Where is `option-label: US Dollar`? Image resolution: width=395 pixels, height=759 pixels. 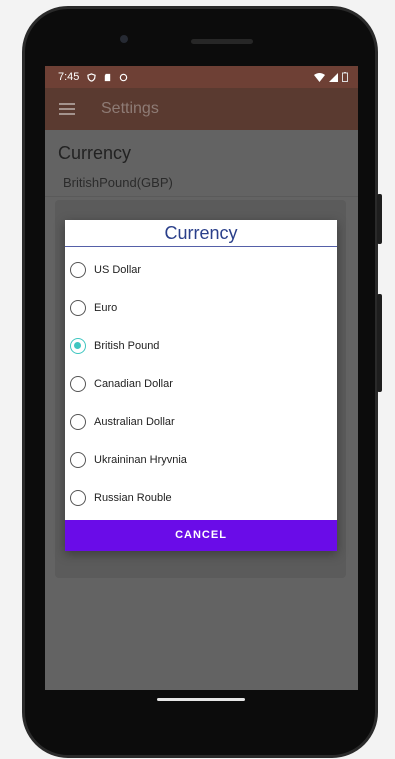 option-label: US Dollar is located at coordinates (118, 270).